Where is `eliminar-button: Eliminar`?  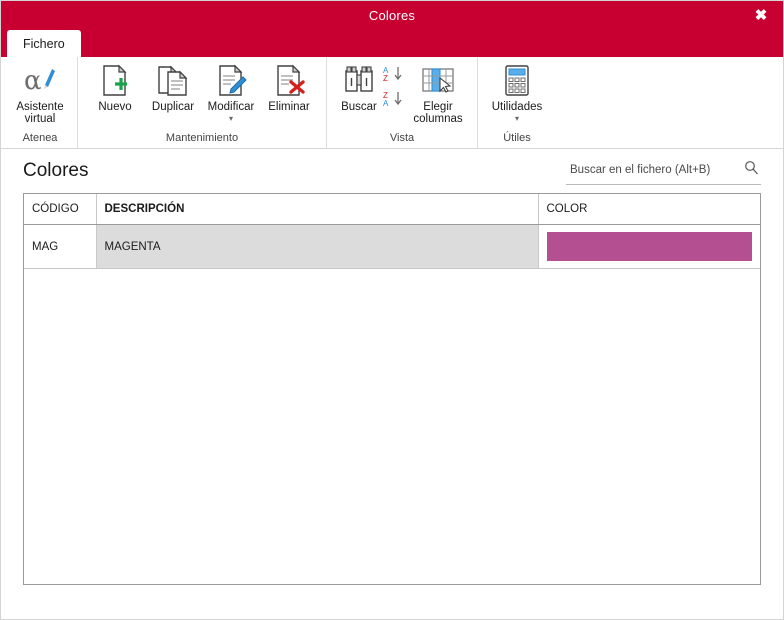
eliminar-button: Eliminar is located at coordinates (289, 87).